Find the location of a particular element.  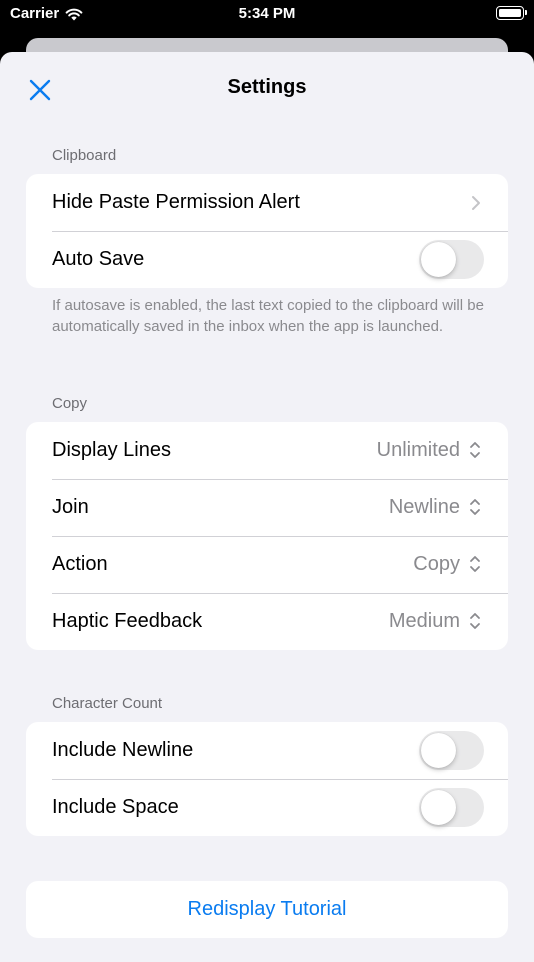

row-value: Copy is located at coordinates (436, 564).